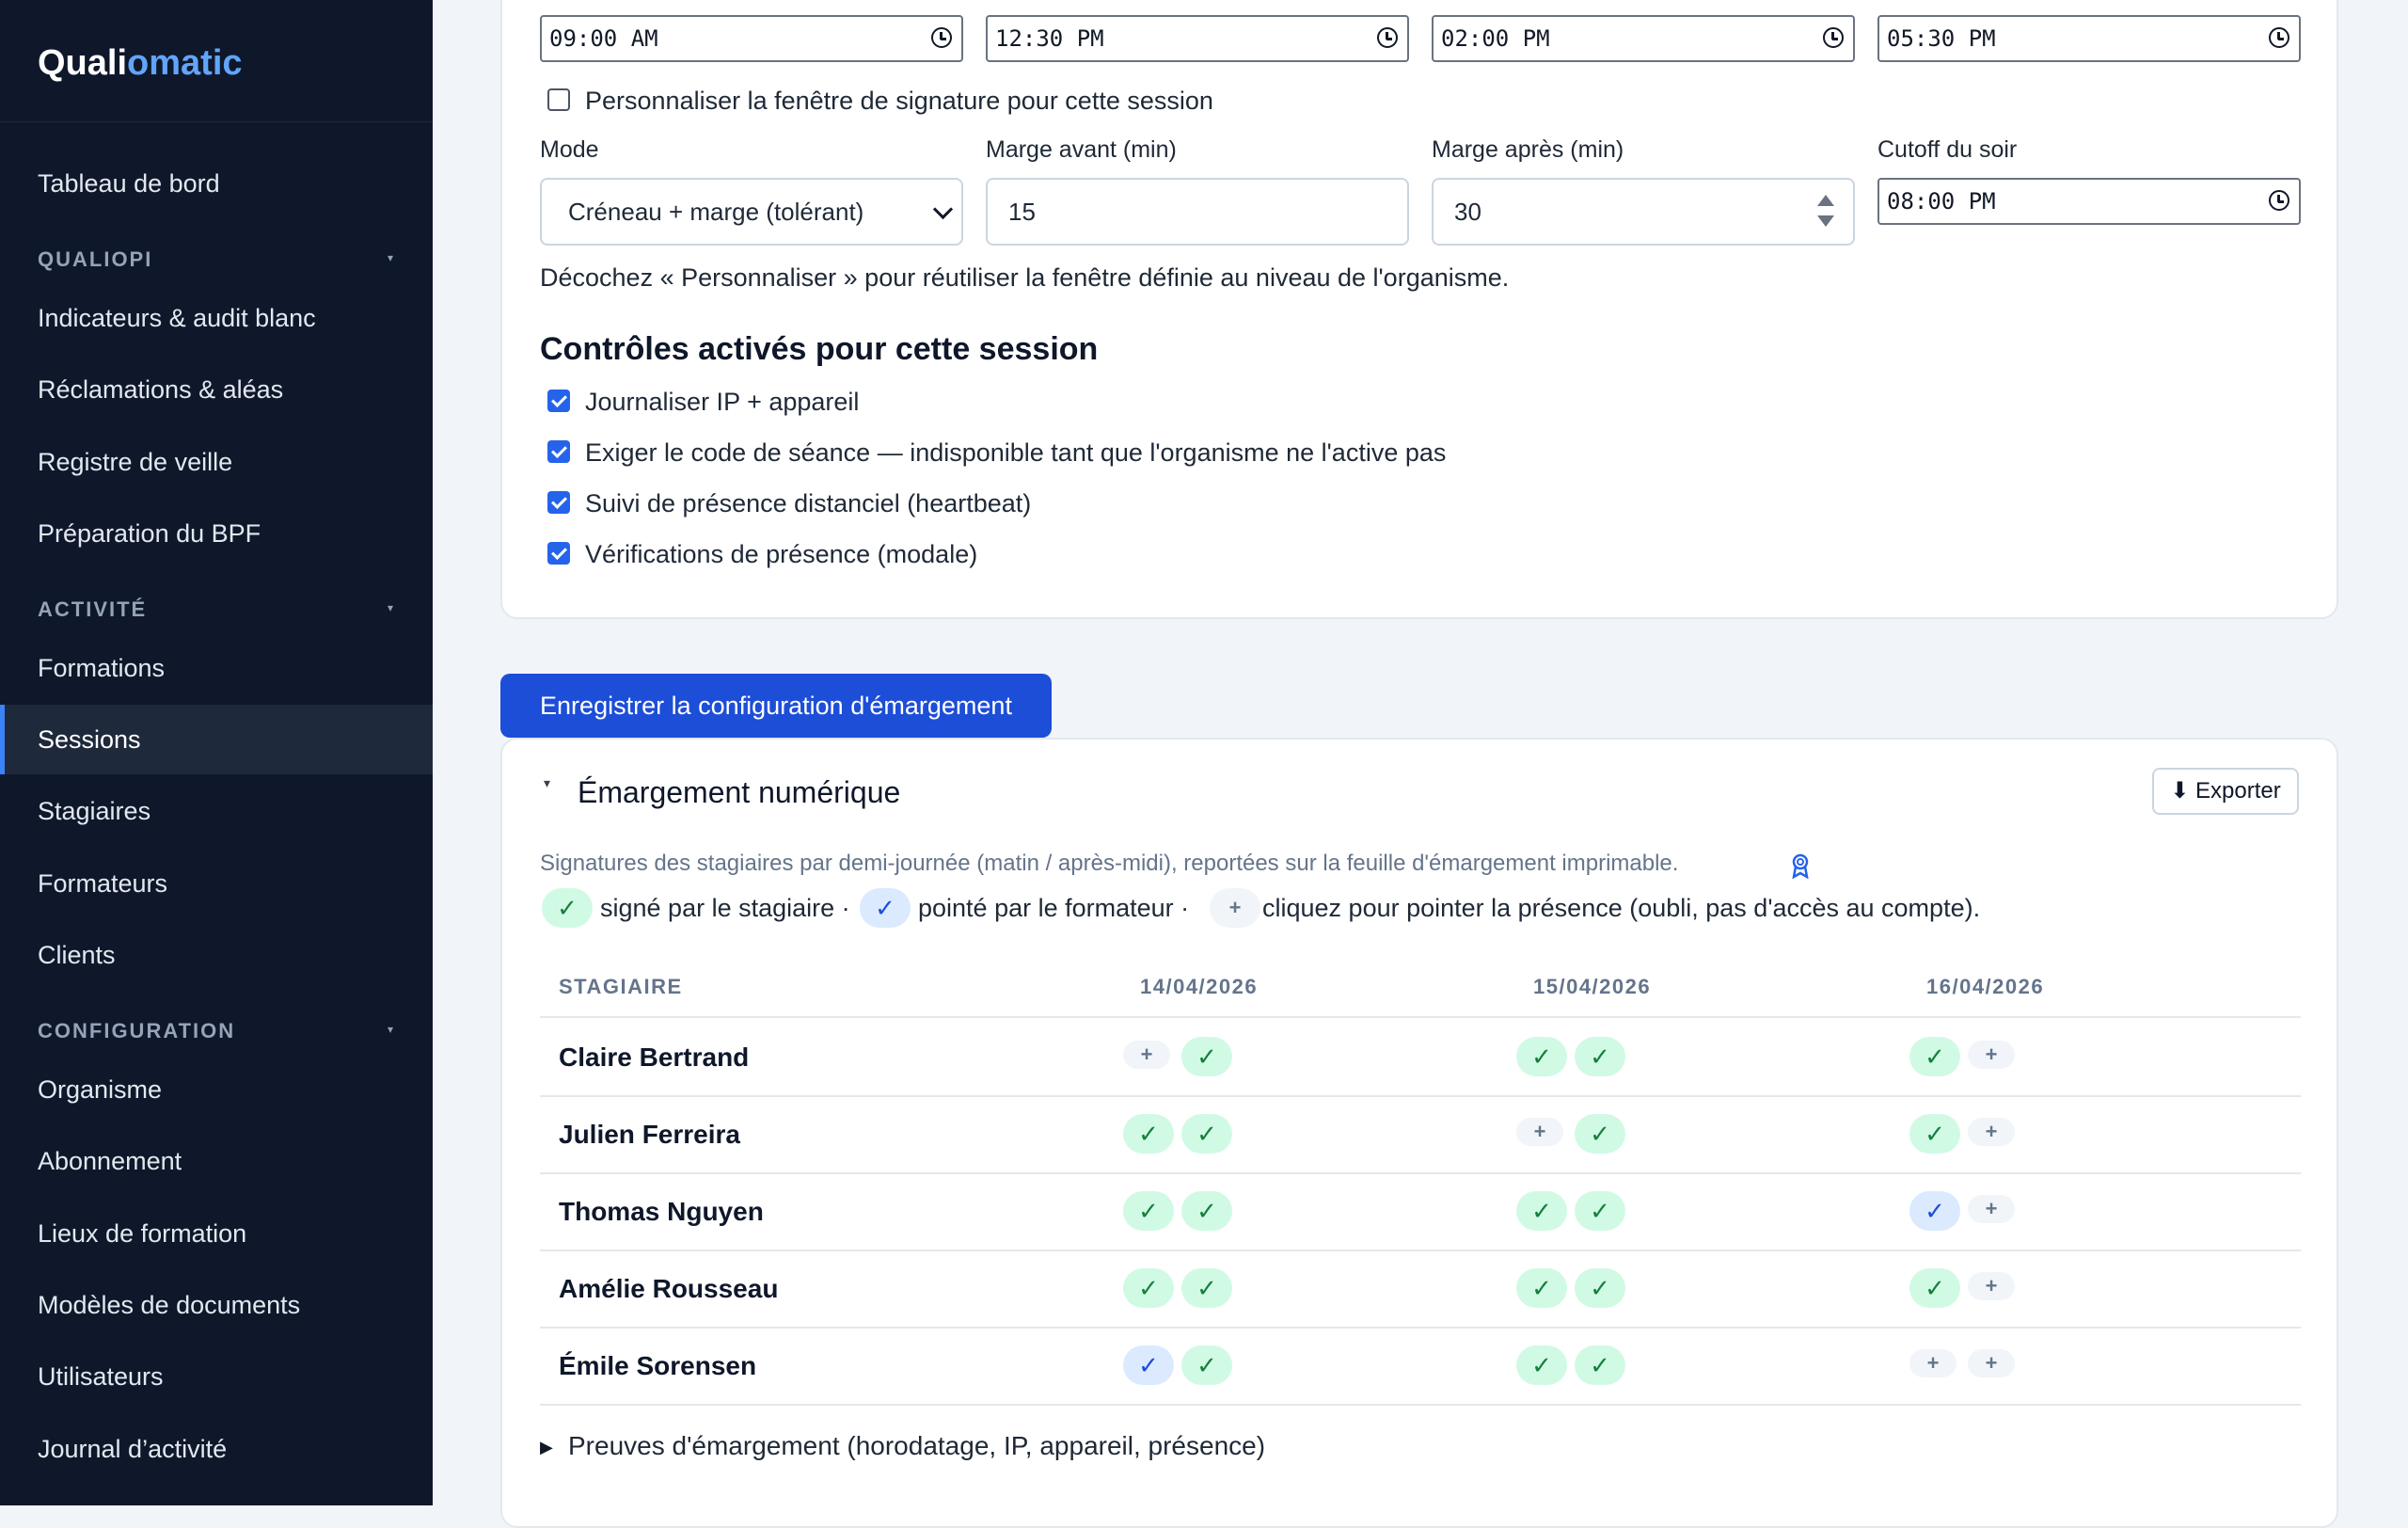  Describe the element at coordinates (886, 908) in the screenshot. I see `legend-trainer-badge: ✓` at that location.